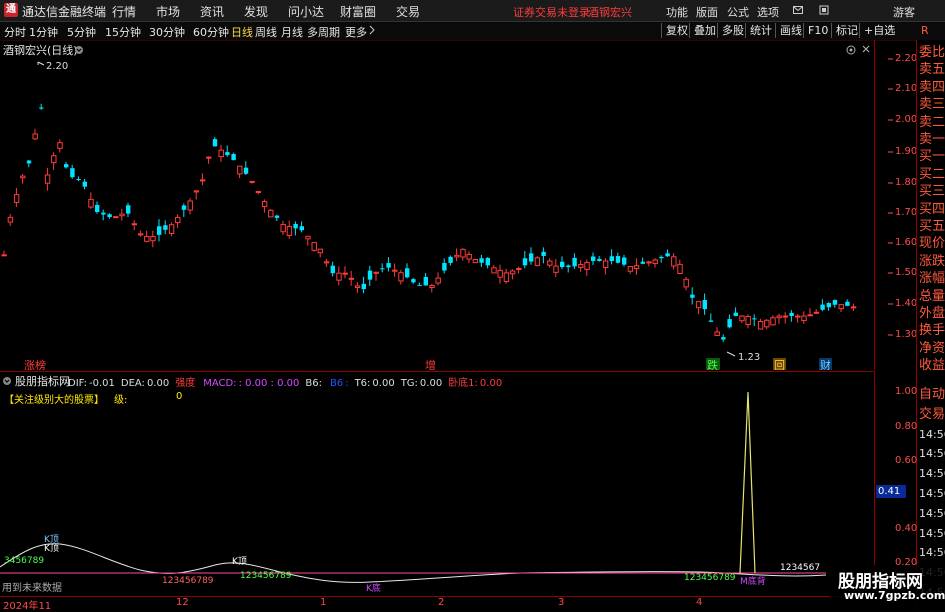  I want to click on btn-duogu: 多股, so click(732, 30).